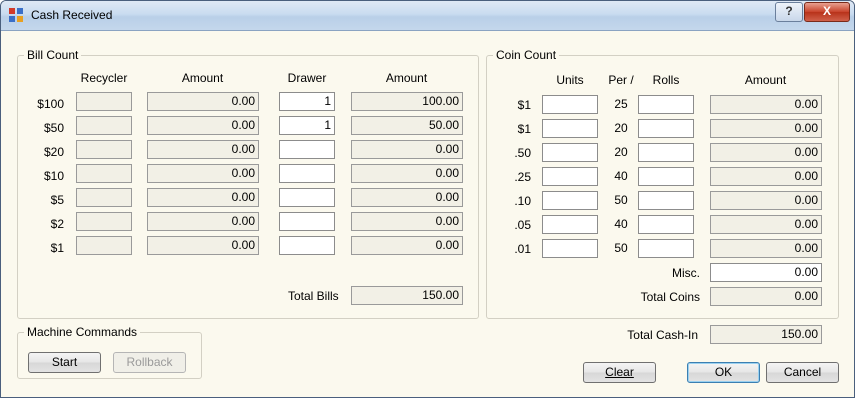  What do you see at coordinates (723, 372) in the screenshot?
I see `ok-button: OK` at bounding box center [723, 372].